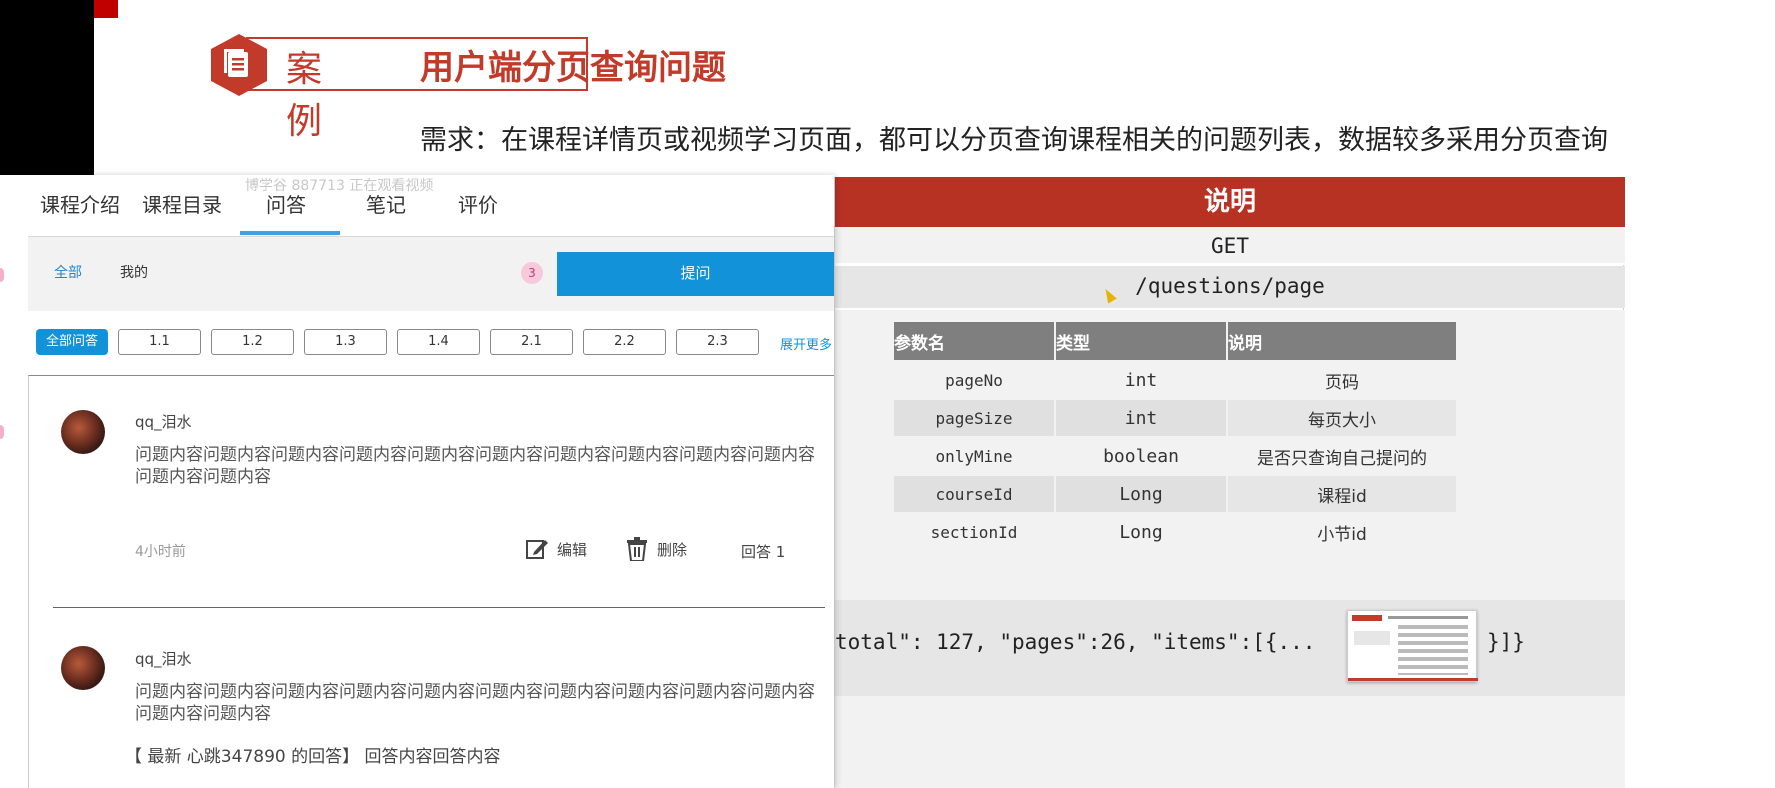 The height and width of the screenshot is (788, 1775). Describe the element at coordinates (1342, 532) in the screenshot. I see `param-desc: 小节id` at that location.